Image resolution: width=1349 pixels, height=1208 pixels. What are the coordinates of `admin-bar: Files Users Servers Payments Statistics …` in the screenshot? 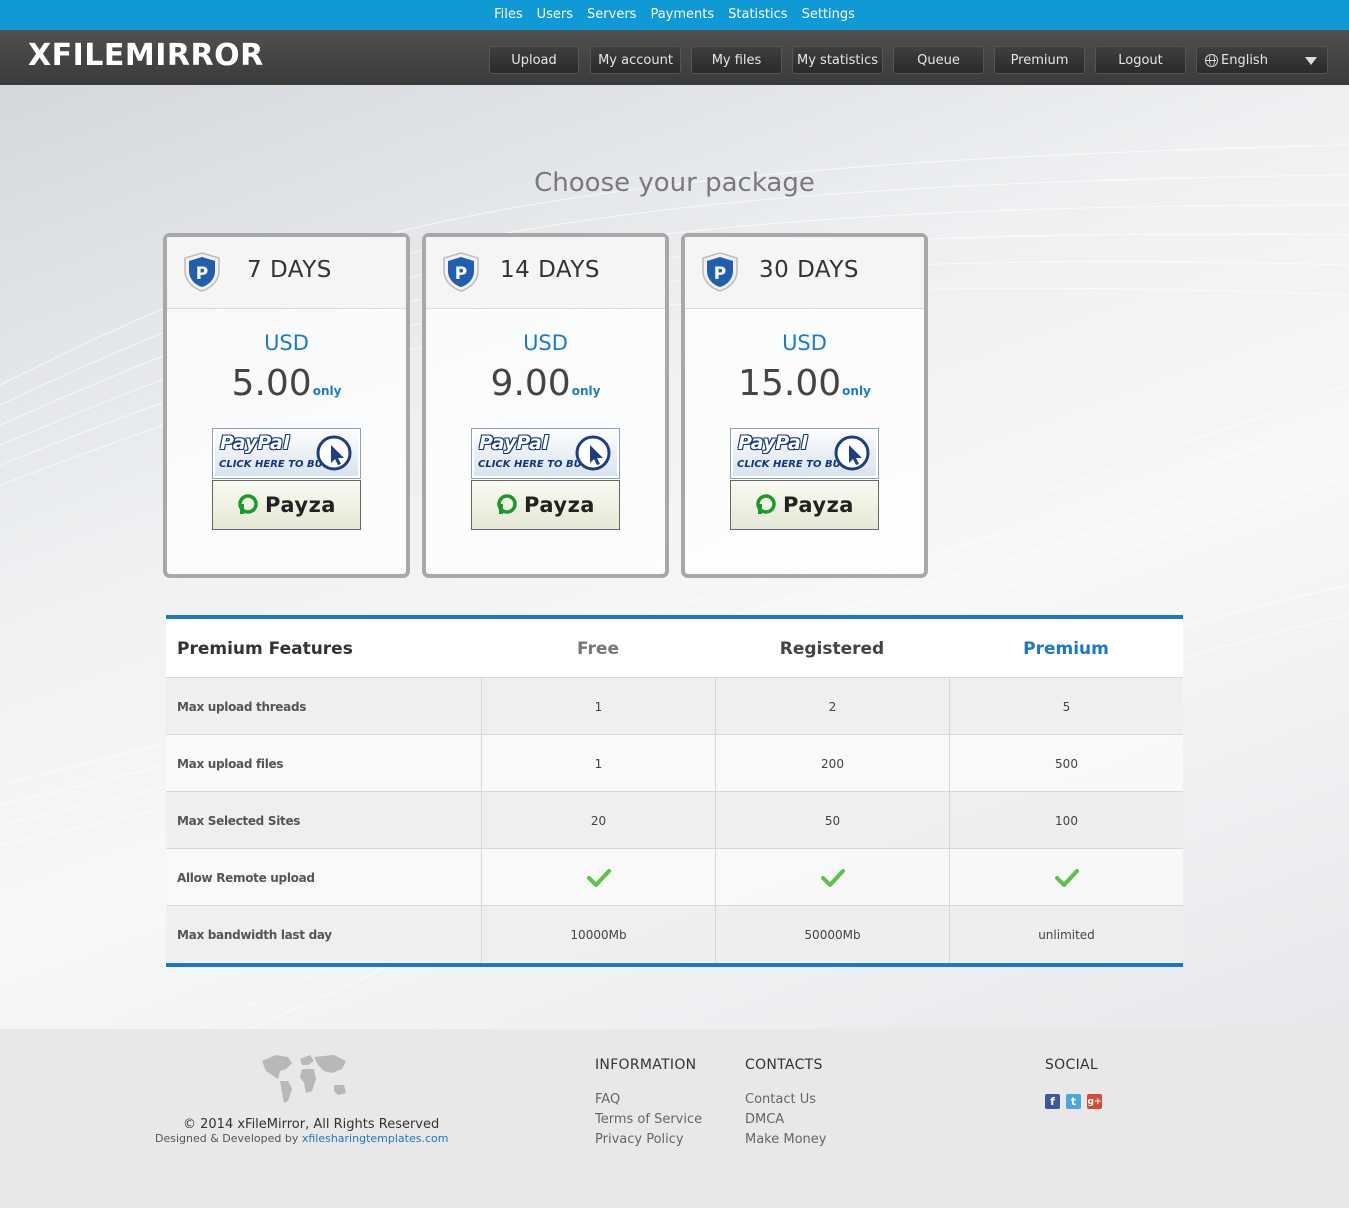 It's located at (674, 15).